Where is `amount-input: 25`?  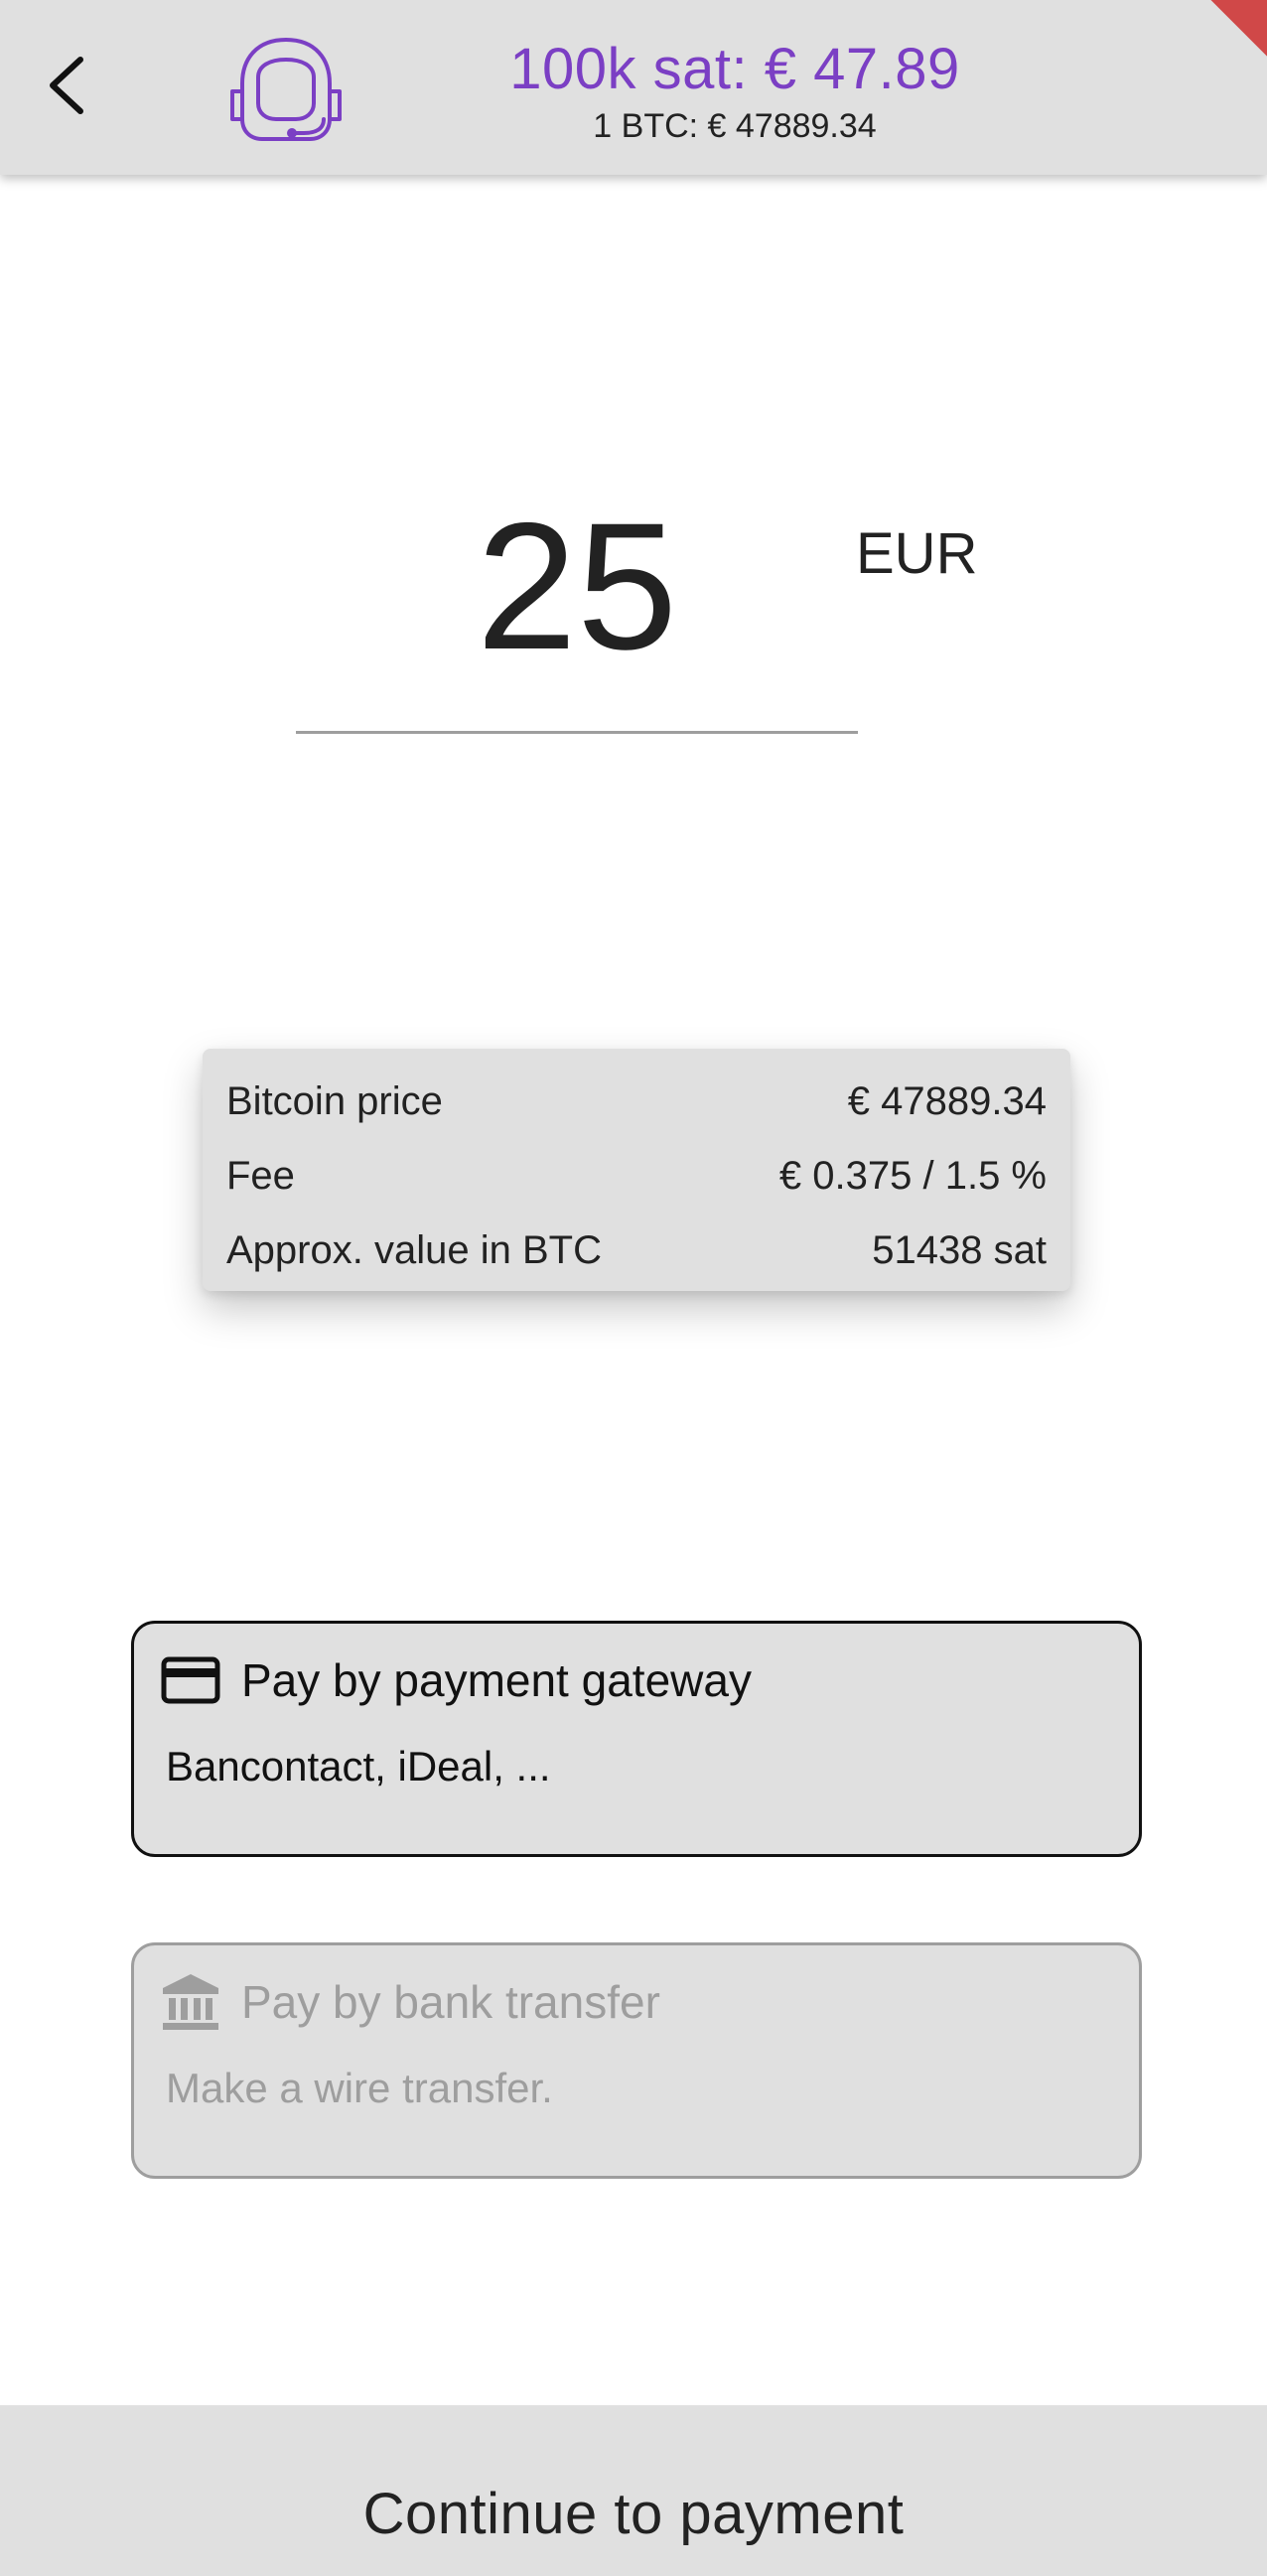
amount-input: 25 is located at coordinates (577, 586).